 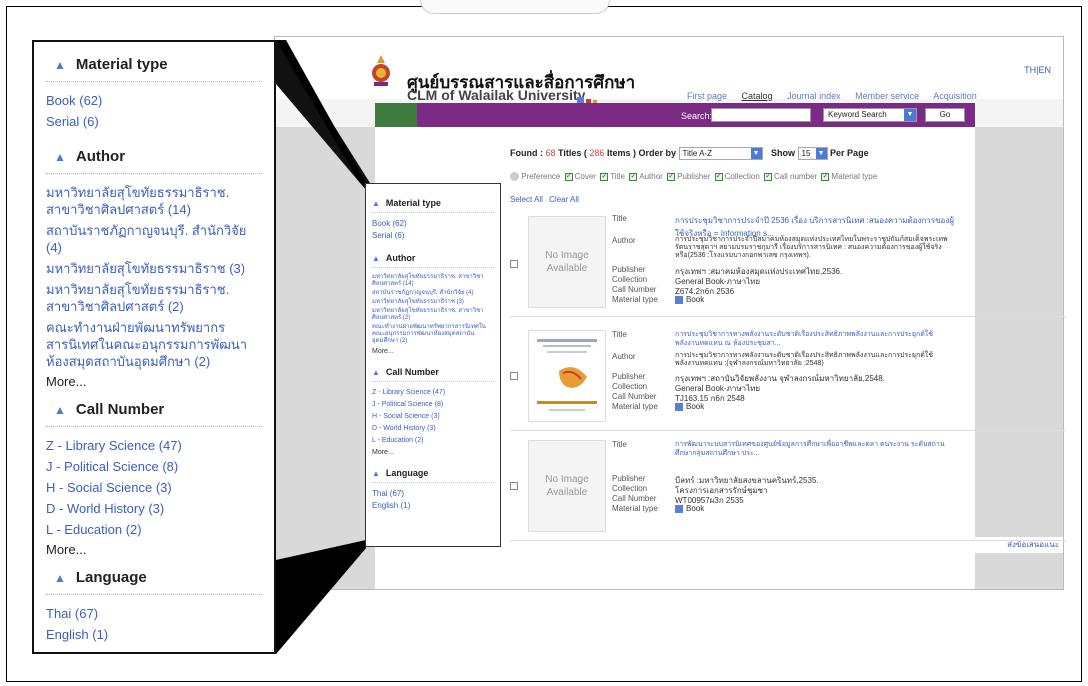 I want to click on per-page-label: Per Page, so click(x=849, y=152).